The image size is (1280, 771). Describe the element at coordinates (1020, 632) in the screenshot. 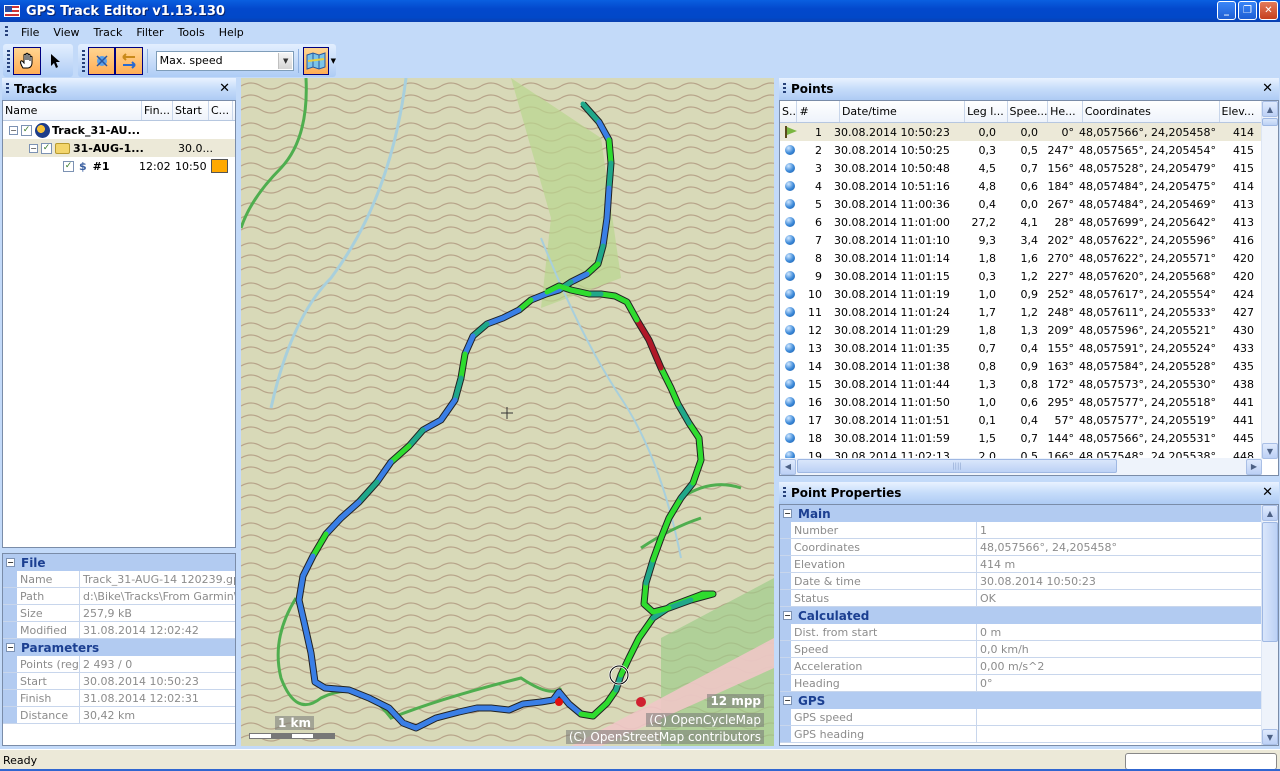

I see `prop-row: Dist. from start 0 m` at that location.